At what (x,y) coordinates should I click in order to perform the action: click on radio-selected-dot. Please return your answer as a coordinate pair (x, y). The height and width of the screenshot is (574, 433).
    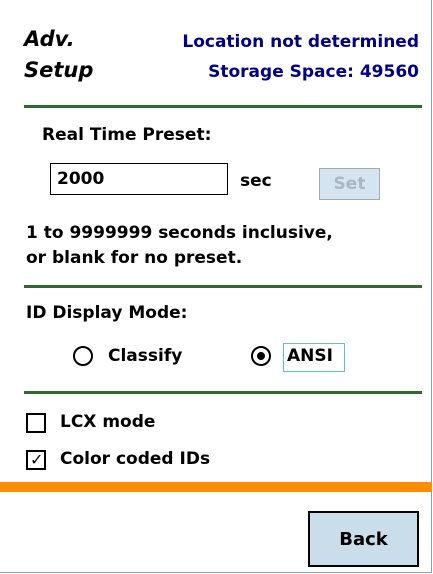
    Looking at the image, I should click on (261, 356).